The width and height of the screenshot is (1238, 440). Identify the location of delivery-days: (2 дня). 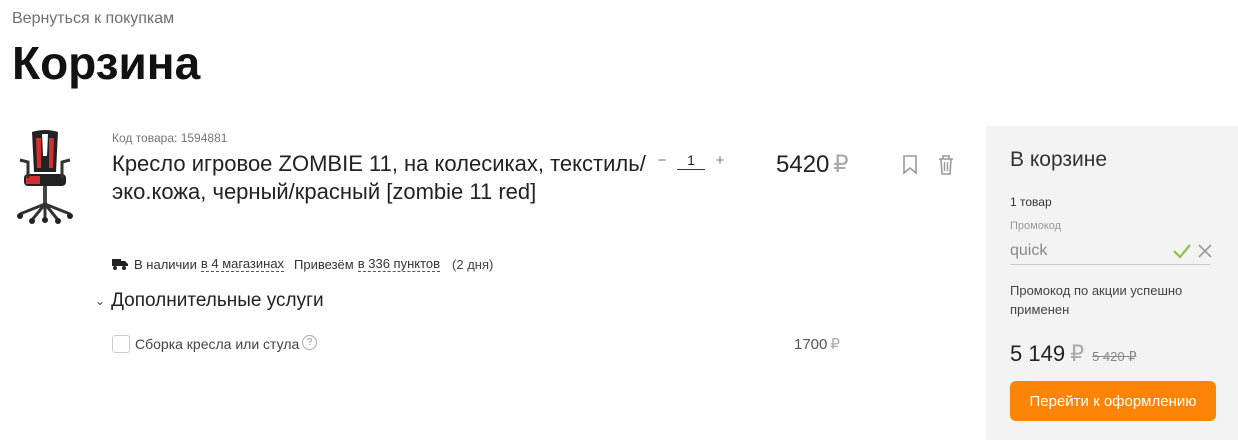
(473, 264).